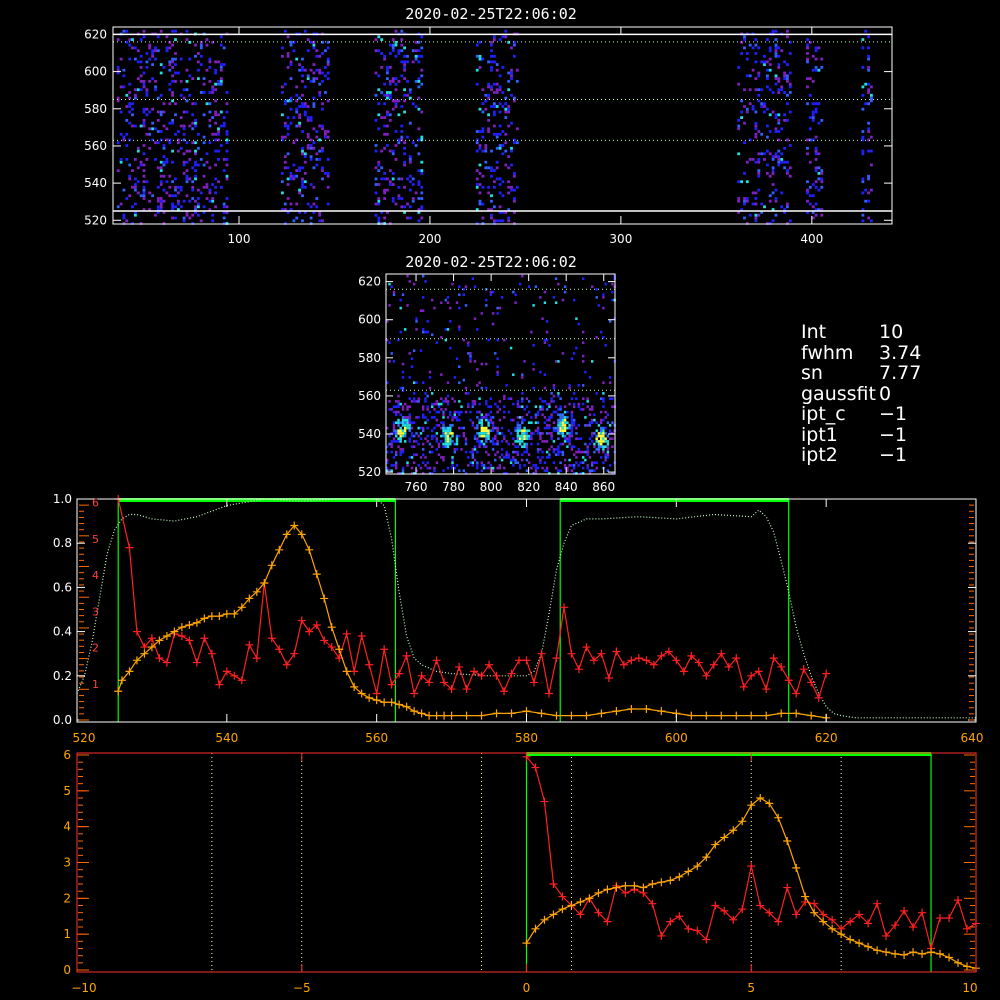 The height and width of the screenshot is (1000, 1000). Describe the element at coordinates (819, 455) in the screenshot. I see `param-key: ipt2` at that location.